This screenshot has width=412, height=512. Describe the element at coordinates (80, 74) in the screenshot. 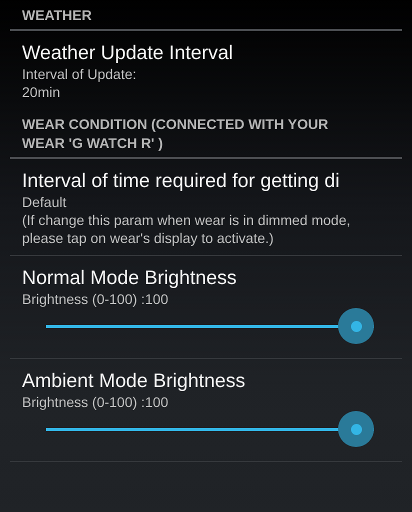

I see `preference-summary: Interval of Update:` at that location.